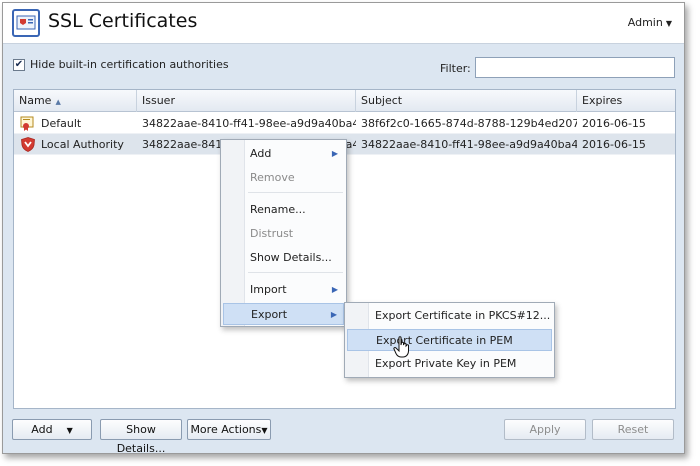 Image resolution: width=700 pixels, height=466 pixels. I want to click on cell-subject: 38f6f2c0-1665-874d-8788-129b4ed20700, so click(469, 123).